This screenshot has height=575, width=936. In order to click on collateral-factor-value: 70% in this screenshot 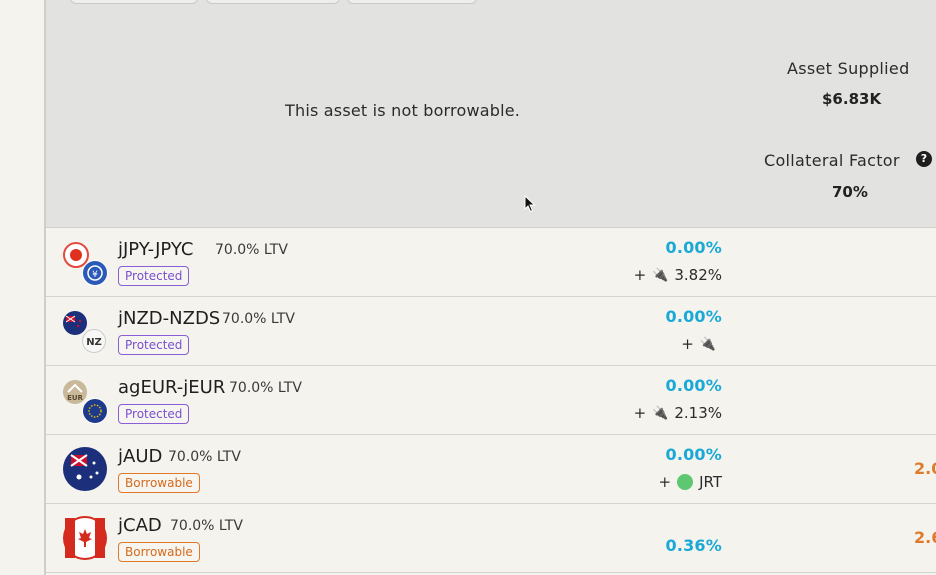, I will do `click(850, 192)`.